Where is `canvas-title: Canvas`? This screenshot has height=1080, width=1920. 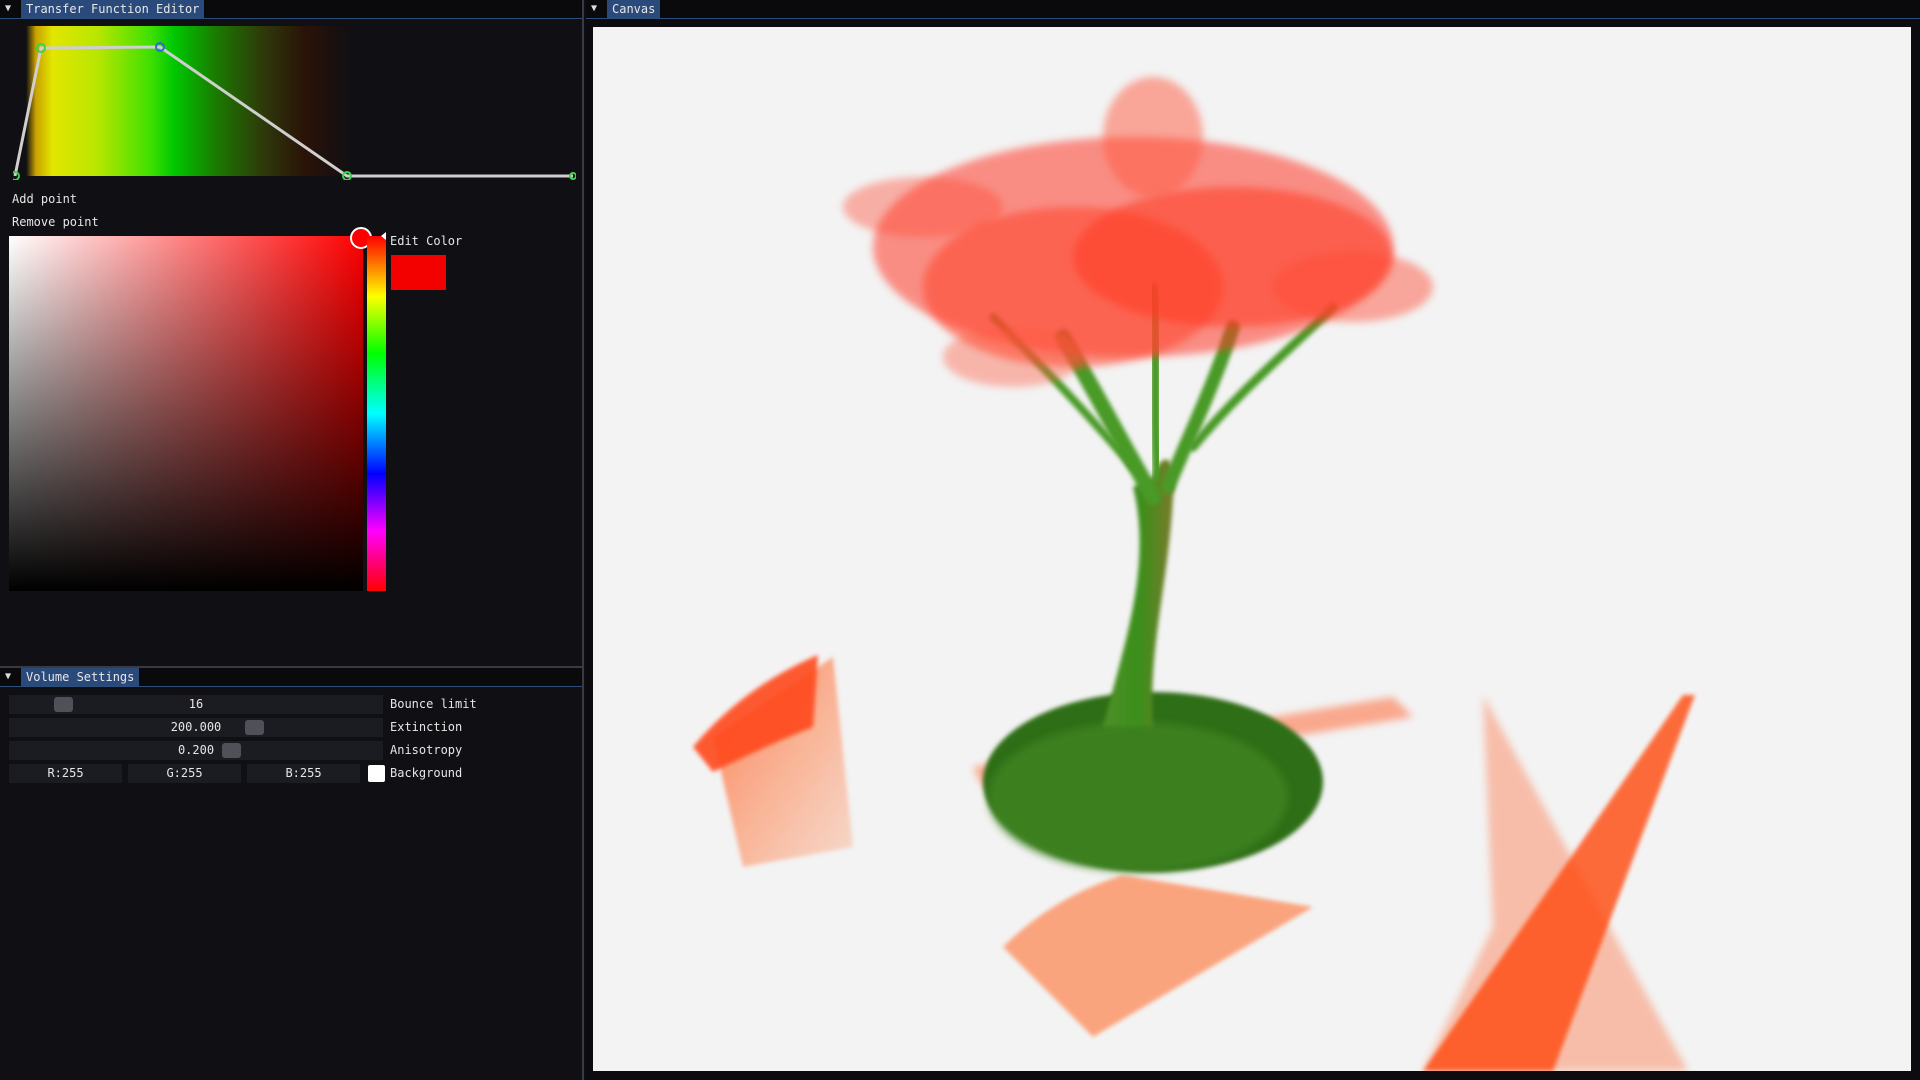 canvas-title: Canvas is located at coordinates (634, 9).